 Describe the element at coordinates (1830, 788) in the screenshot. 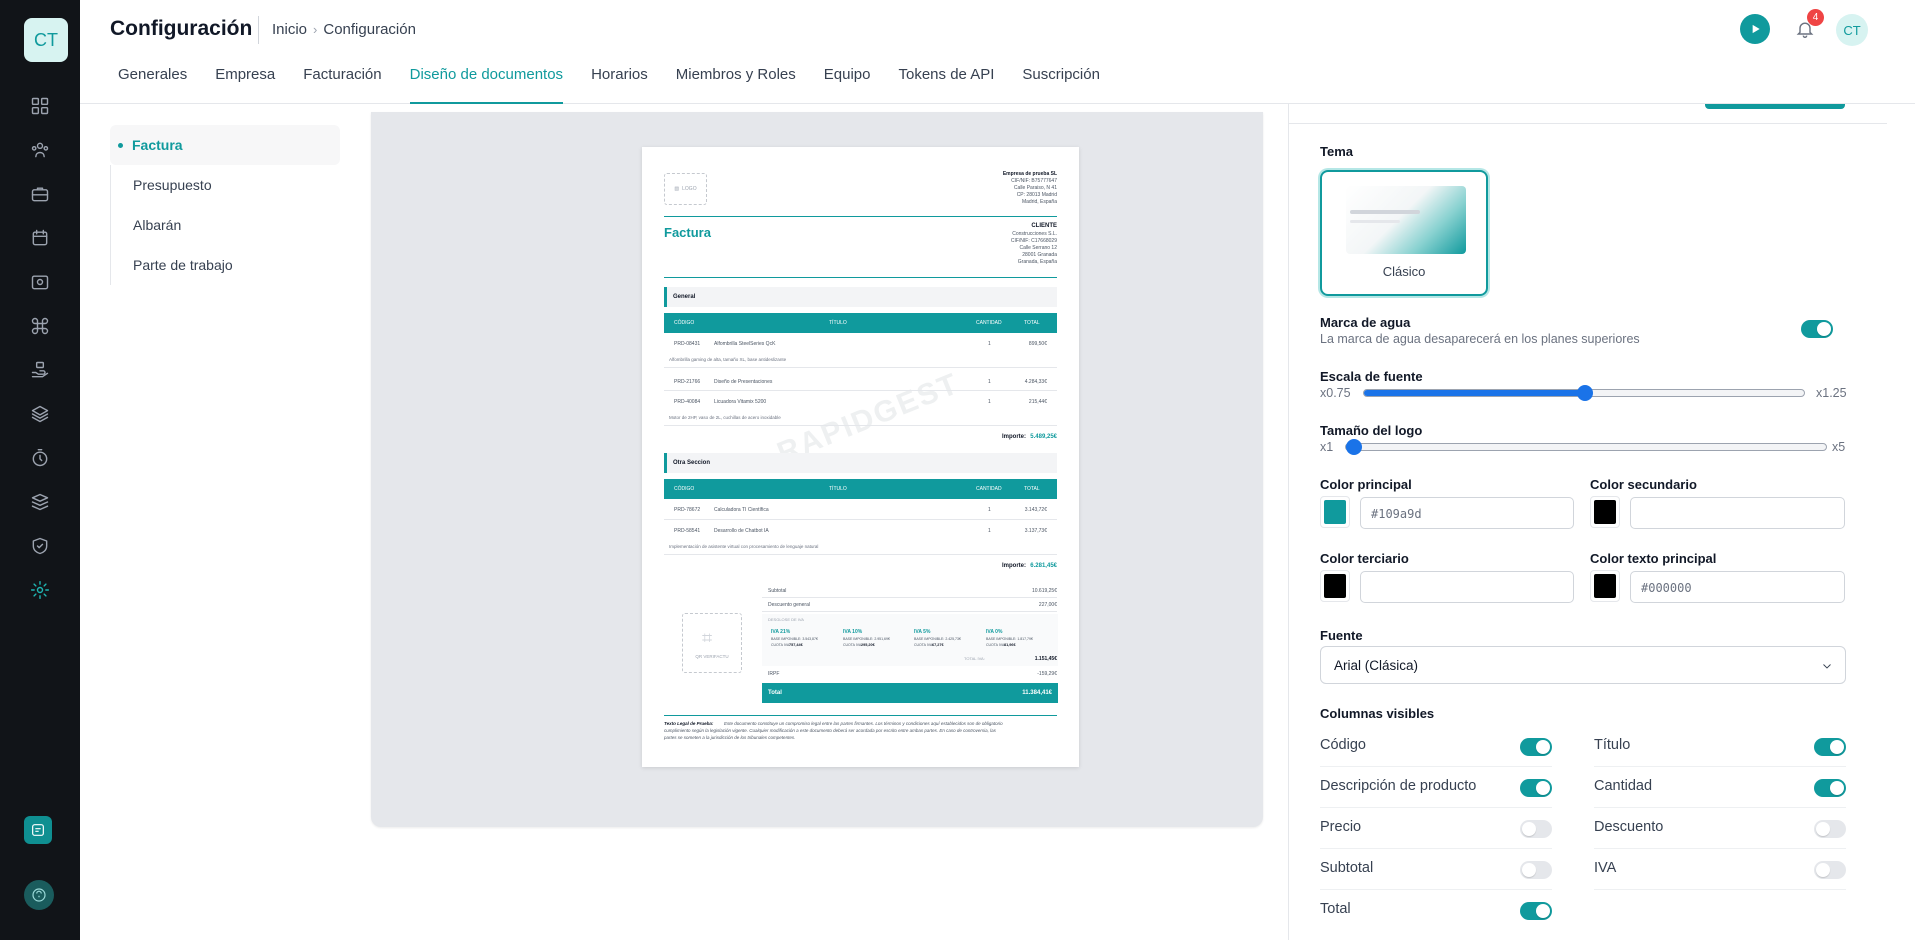

I see `column-toggle-cantidad` at that location.